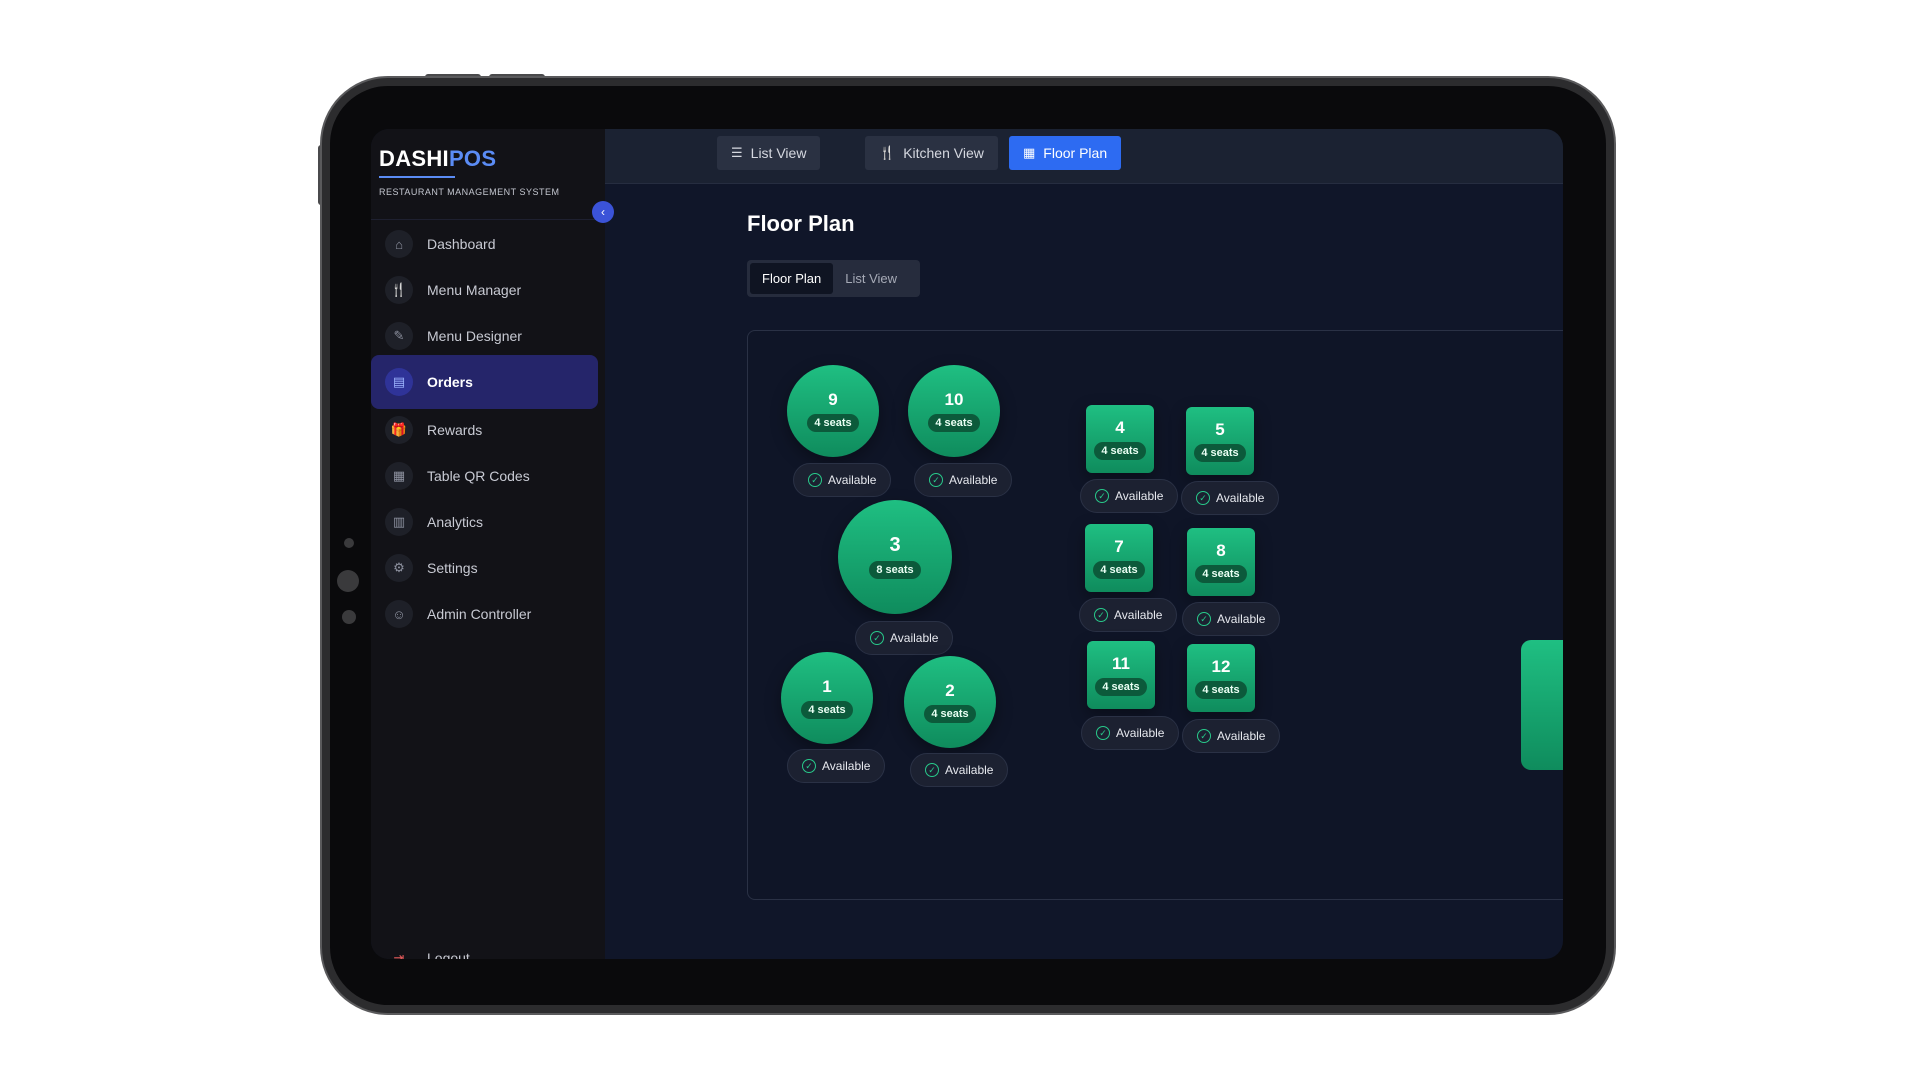 The height and width of the screenshot is (1080, 1920). Describe the element at coordinates (1220, 429) in the screenshot. I see `table-number: 5` at that location.